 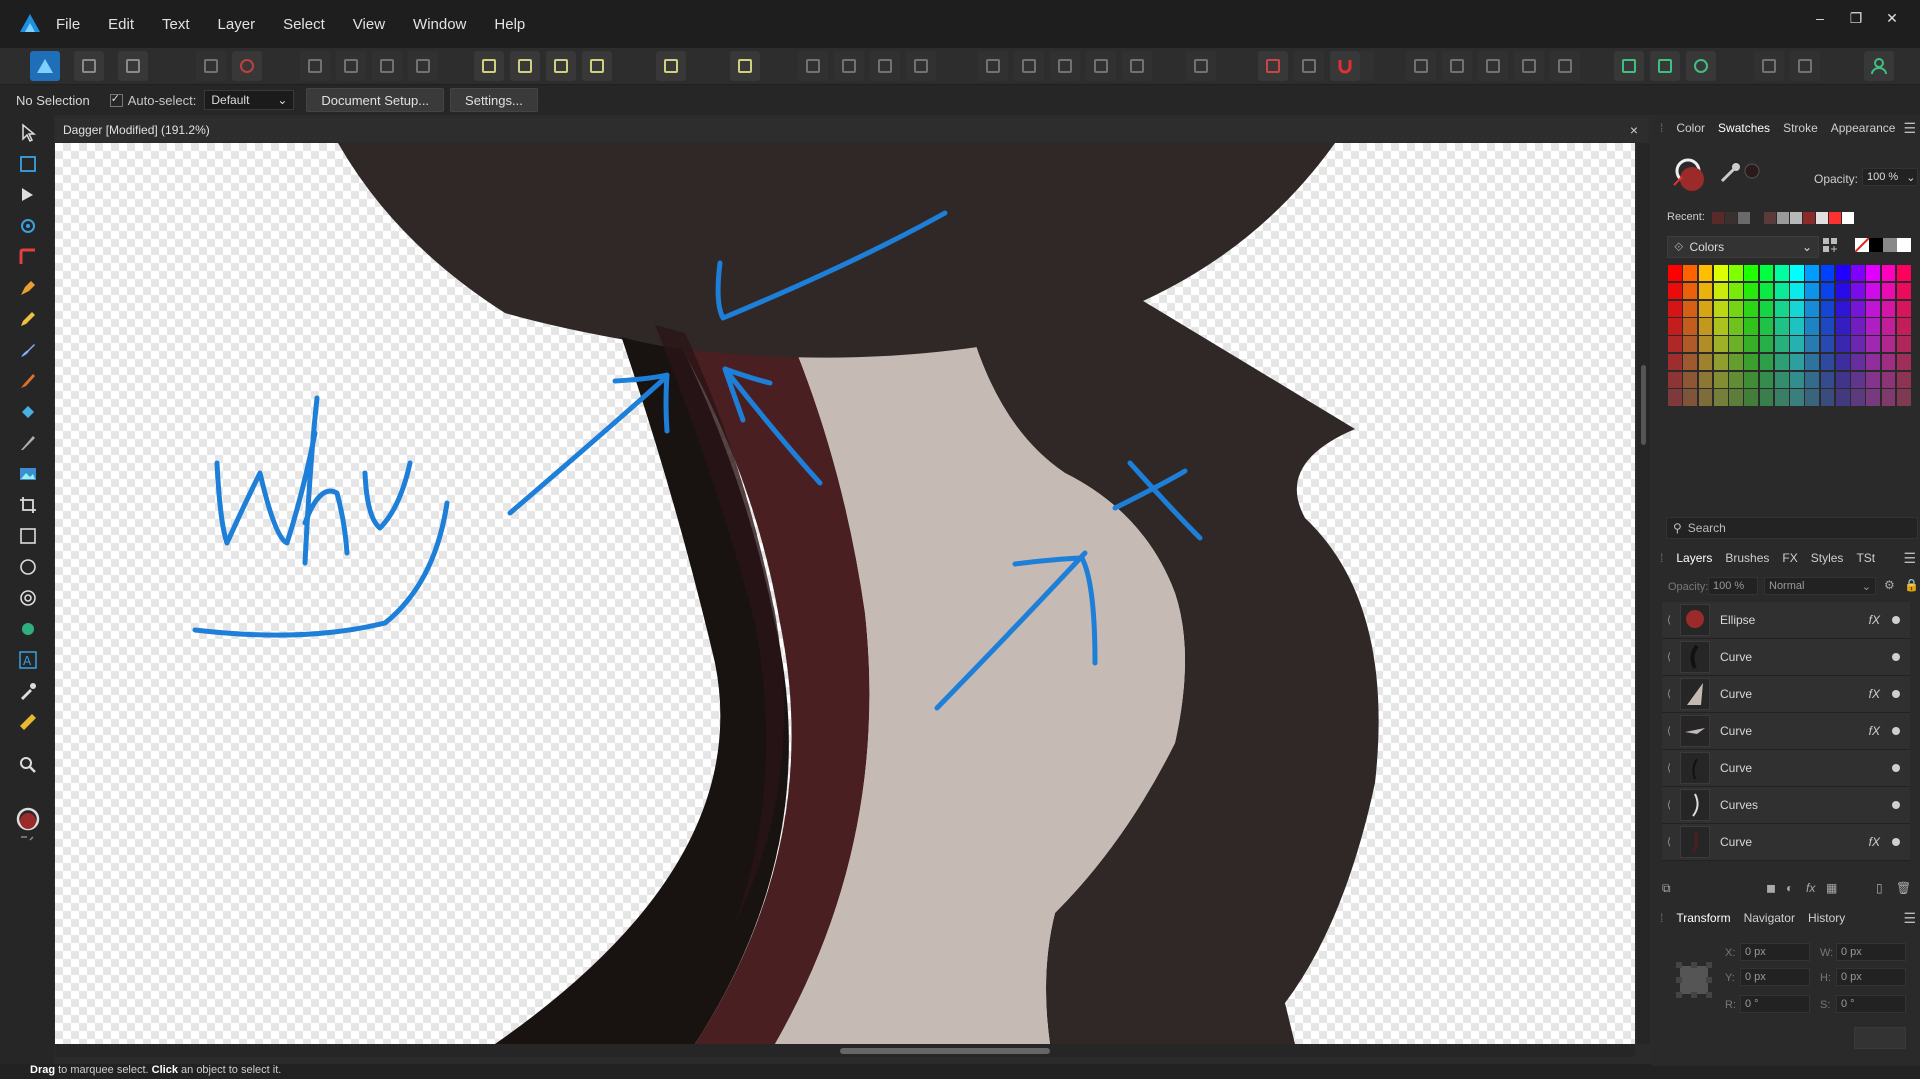 I want to click on fx-icon: fx, so click(x=1810, y=888).